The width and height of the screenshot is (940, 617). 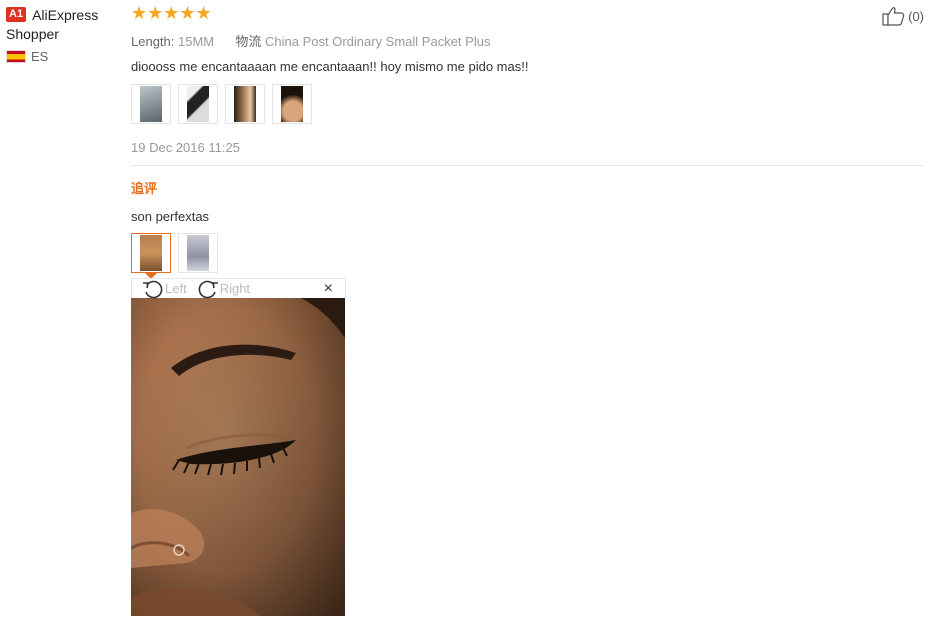 I want to click on rotate-left-button: Left, so click(x=164, y=289).